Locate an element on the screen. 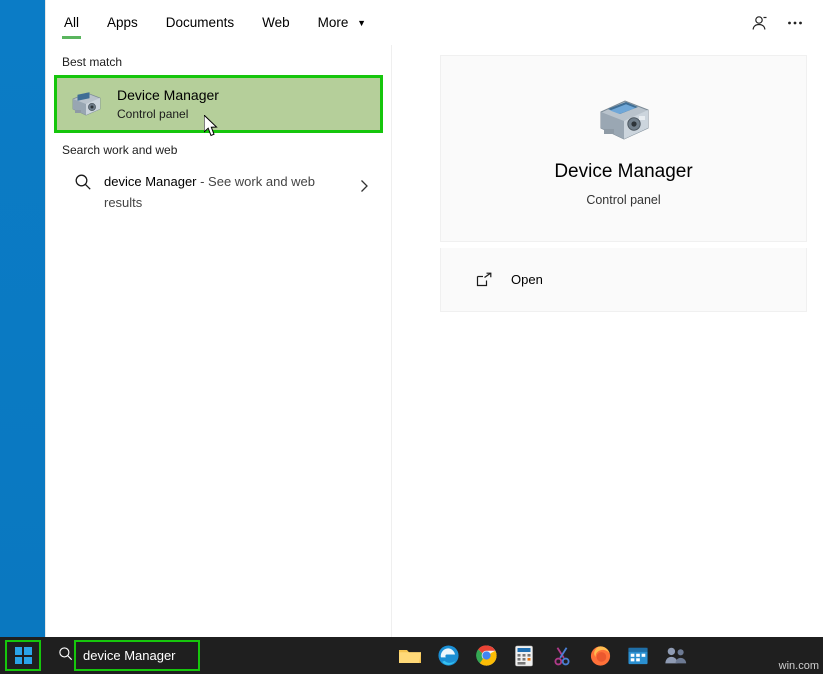 This screenshot has width=823, height=674. open-action-label: Open is located at coordinates (527, 279).